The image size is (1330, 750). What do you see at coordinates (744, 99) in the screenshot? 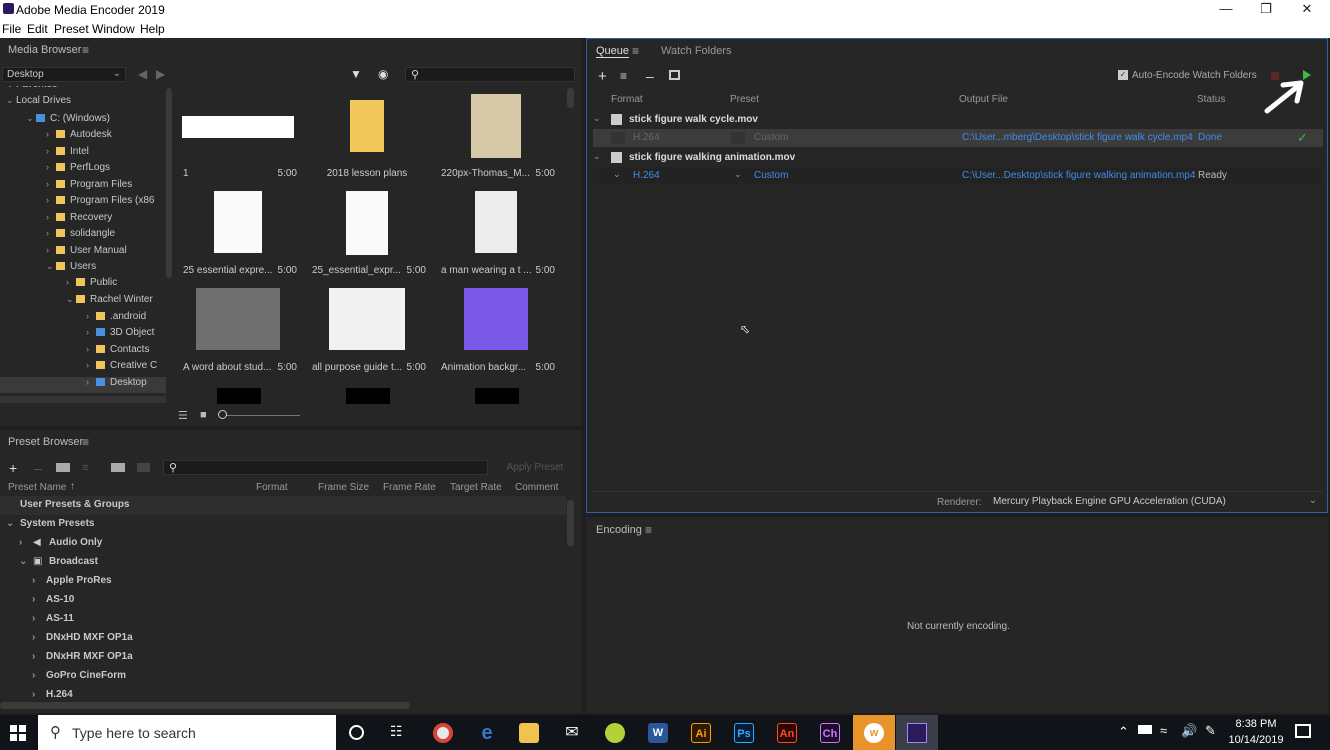
I see `col-preset: Preset` at bounding box center [744, 99].